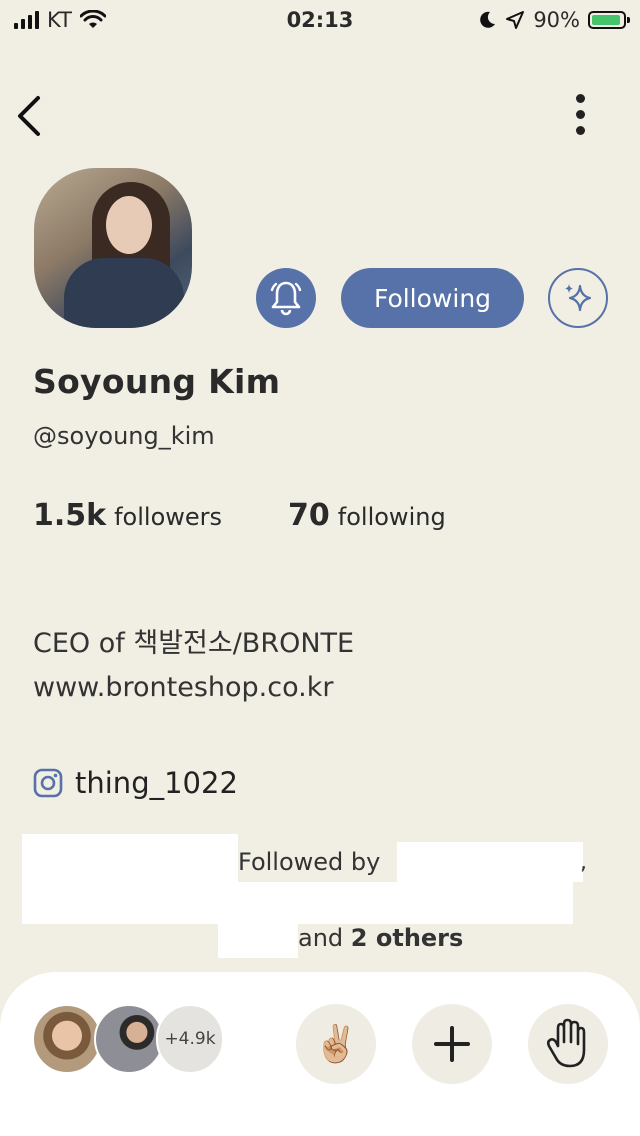 This screenshot has height=1136, width=640. I want to click on status-right: 90%, so click(553, 20).